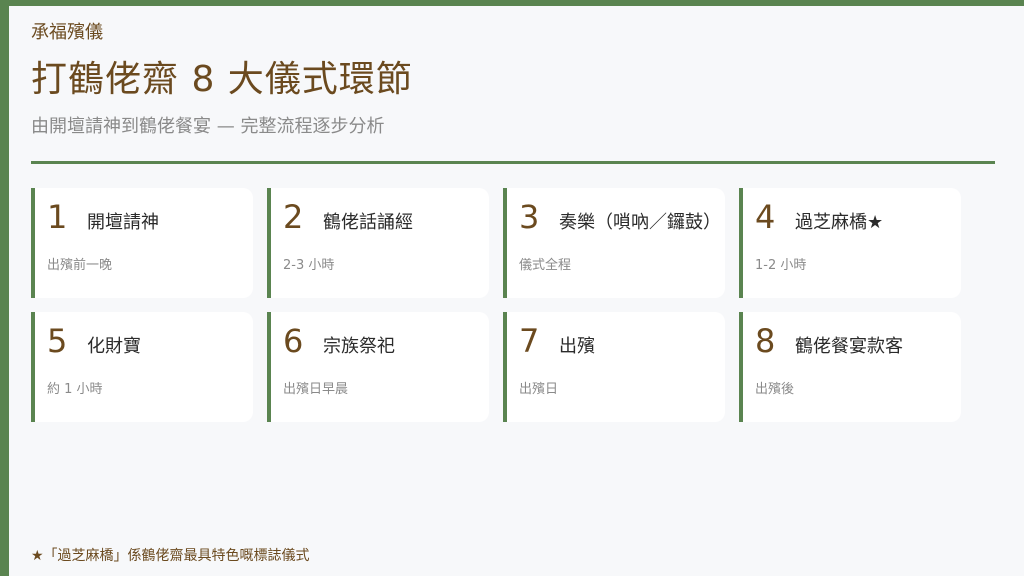 This screenshot has height=576, width=1024. What do you see at coordinates (529, 341) in the screenshot?
I see `step-number: 7` at bounding box center [529, 341].